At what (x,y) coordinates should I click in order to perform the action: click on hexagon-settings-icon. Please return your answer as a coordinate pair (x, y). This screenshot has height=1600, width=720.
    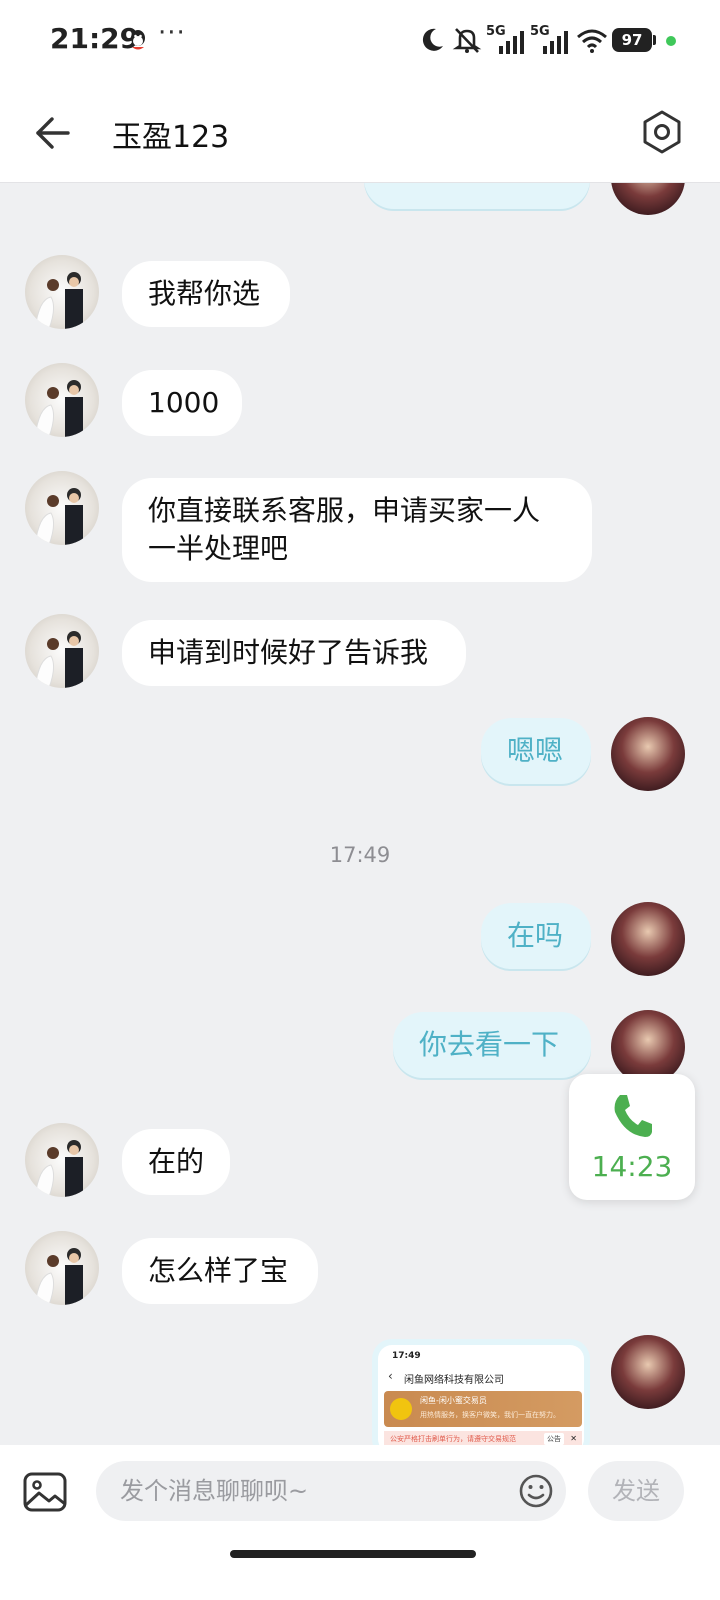
    Looking at the image, I should click on (662, 132).